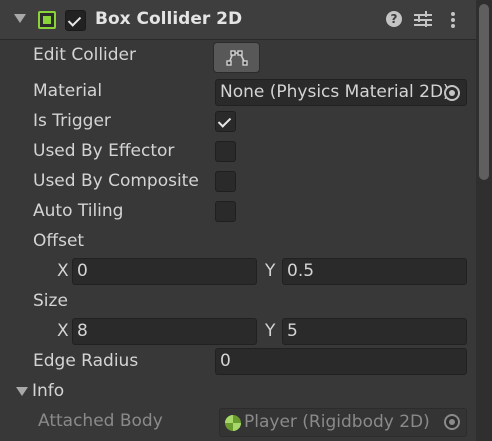 The height and width of the screenshot is (441, 492). I want to click on foldout-arrow-icon, so click(20, 18).